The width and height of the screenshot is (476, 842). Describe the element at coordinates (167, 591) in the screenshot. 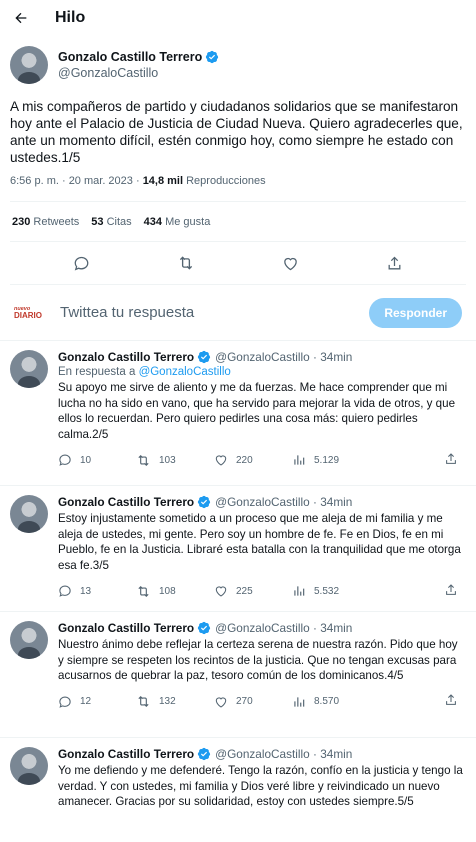

I see `retweet-count: 108` at that location.